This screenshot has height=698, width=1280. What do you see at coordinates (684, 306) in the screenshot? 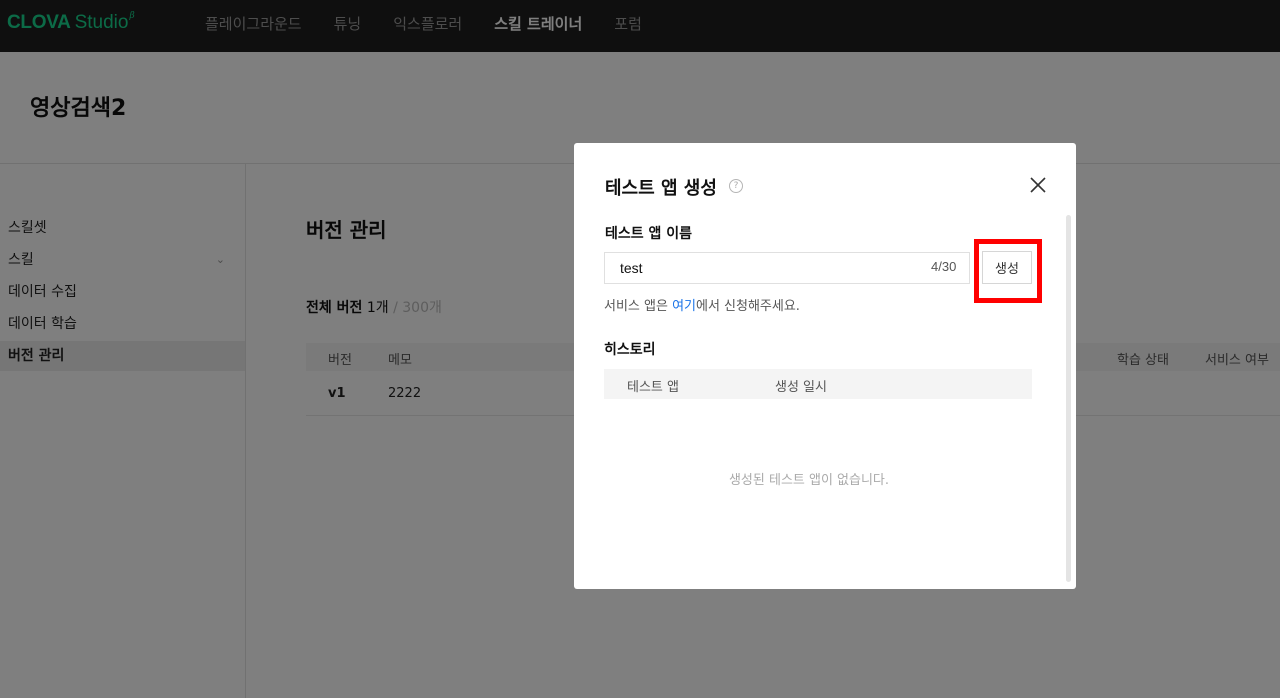
I see `hint-link: 여기` at bounding box center [684, 306].